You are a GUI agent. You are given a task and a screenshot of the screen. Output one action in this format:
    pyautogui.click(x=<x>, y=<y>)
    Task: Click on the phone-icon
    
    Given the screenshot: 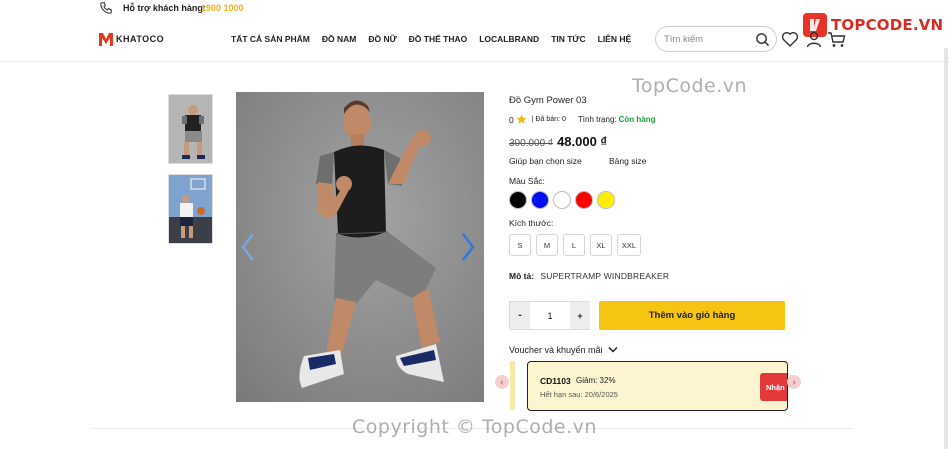 What is the action you would take?
    pyautogui.click(x=106, y=8)
    